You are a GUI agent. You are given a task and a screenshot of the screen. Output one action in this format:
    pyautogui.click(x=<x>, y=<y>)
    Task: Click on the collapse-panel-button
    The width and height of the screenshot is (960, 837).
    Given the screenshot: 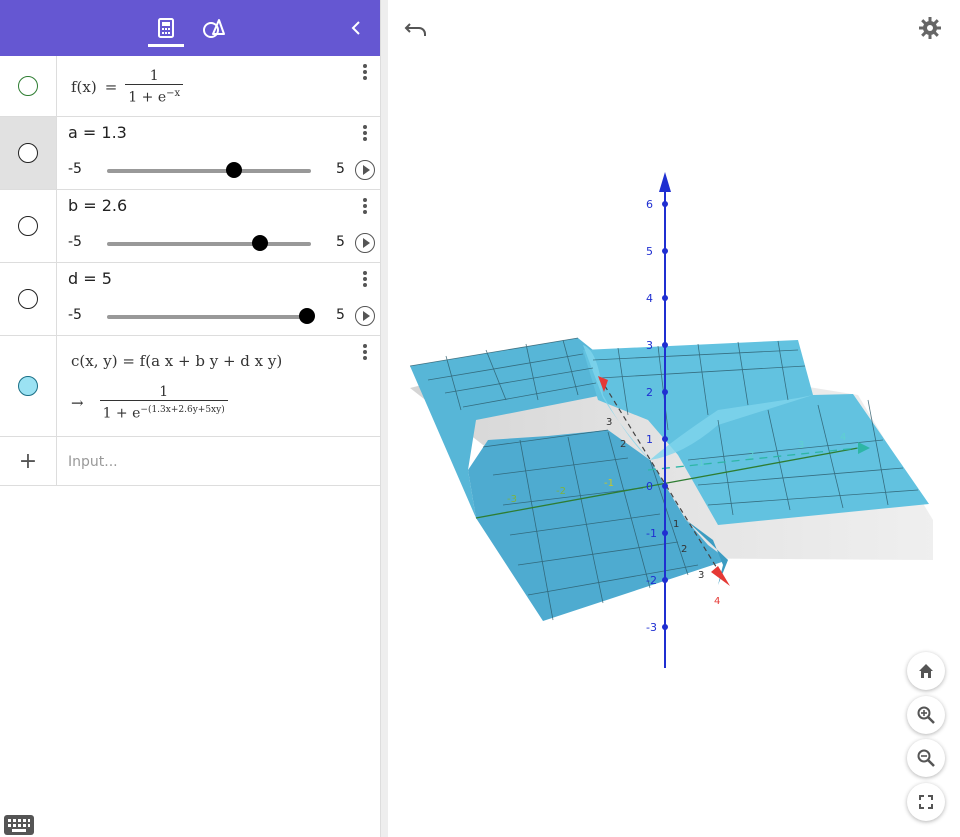 What is the action you would take?
    pyautogui.click(x=356, y=28)
    